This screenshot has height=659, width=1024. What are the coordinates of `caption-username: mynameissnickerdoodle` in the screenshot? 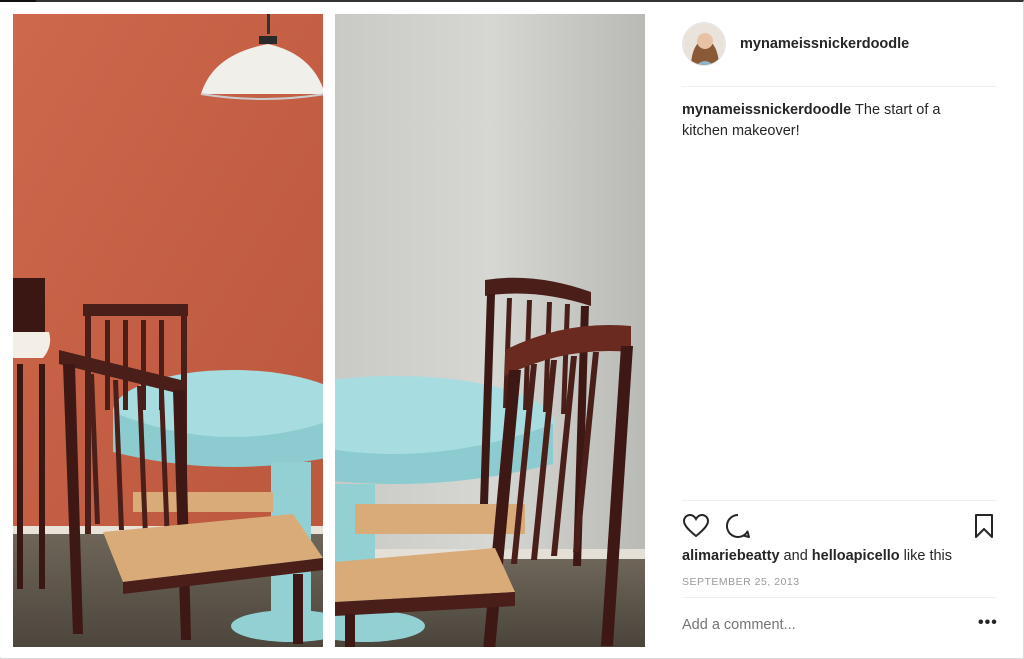 It's located at (766, 110).